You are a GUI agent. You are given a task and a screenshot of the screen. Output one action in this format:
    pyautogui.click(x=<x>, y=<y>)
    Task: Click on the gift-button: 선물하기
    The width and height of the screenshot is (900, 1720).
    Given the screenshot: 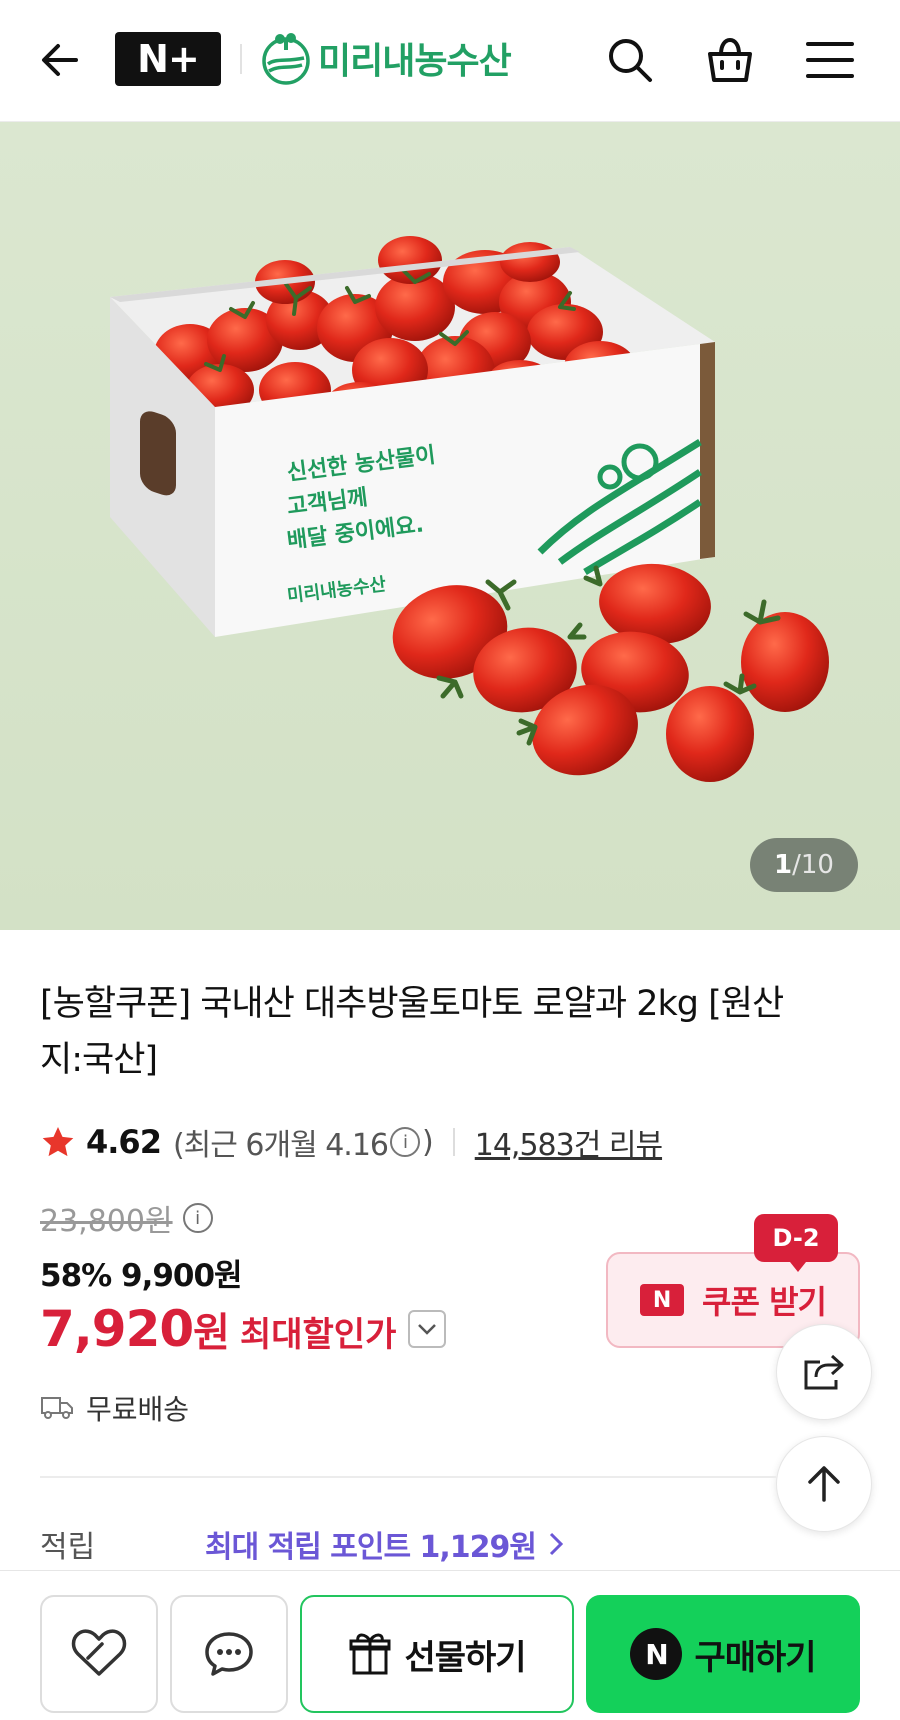 What is the action you would take?
    pyautogui.click(x=437, y=1654)
    